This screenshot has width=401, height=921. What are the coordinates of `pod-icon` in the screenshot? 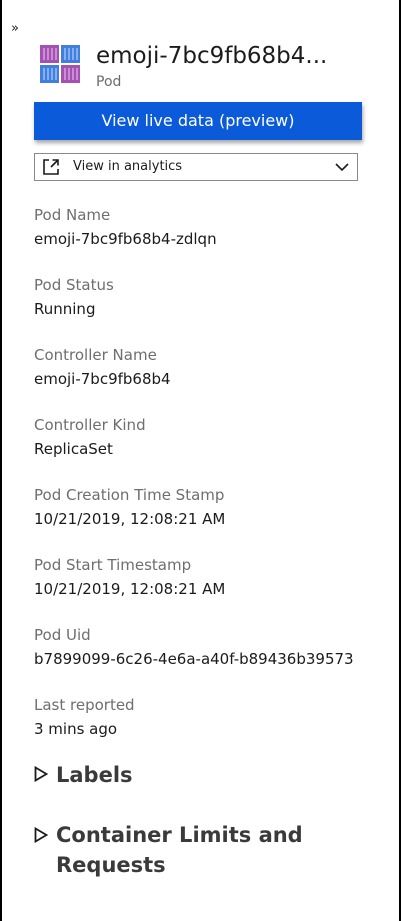 It's located at (60, 64).